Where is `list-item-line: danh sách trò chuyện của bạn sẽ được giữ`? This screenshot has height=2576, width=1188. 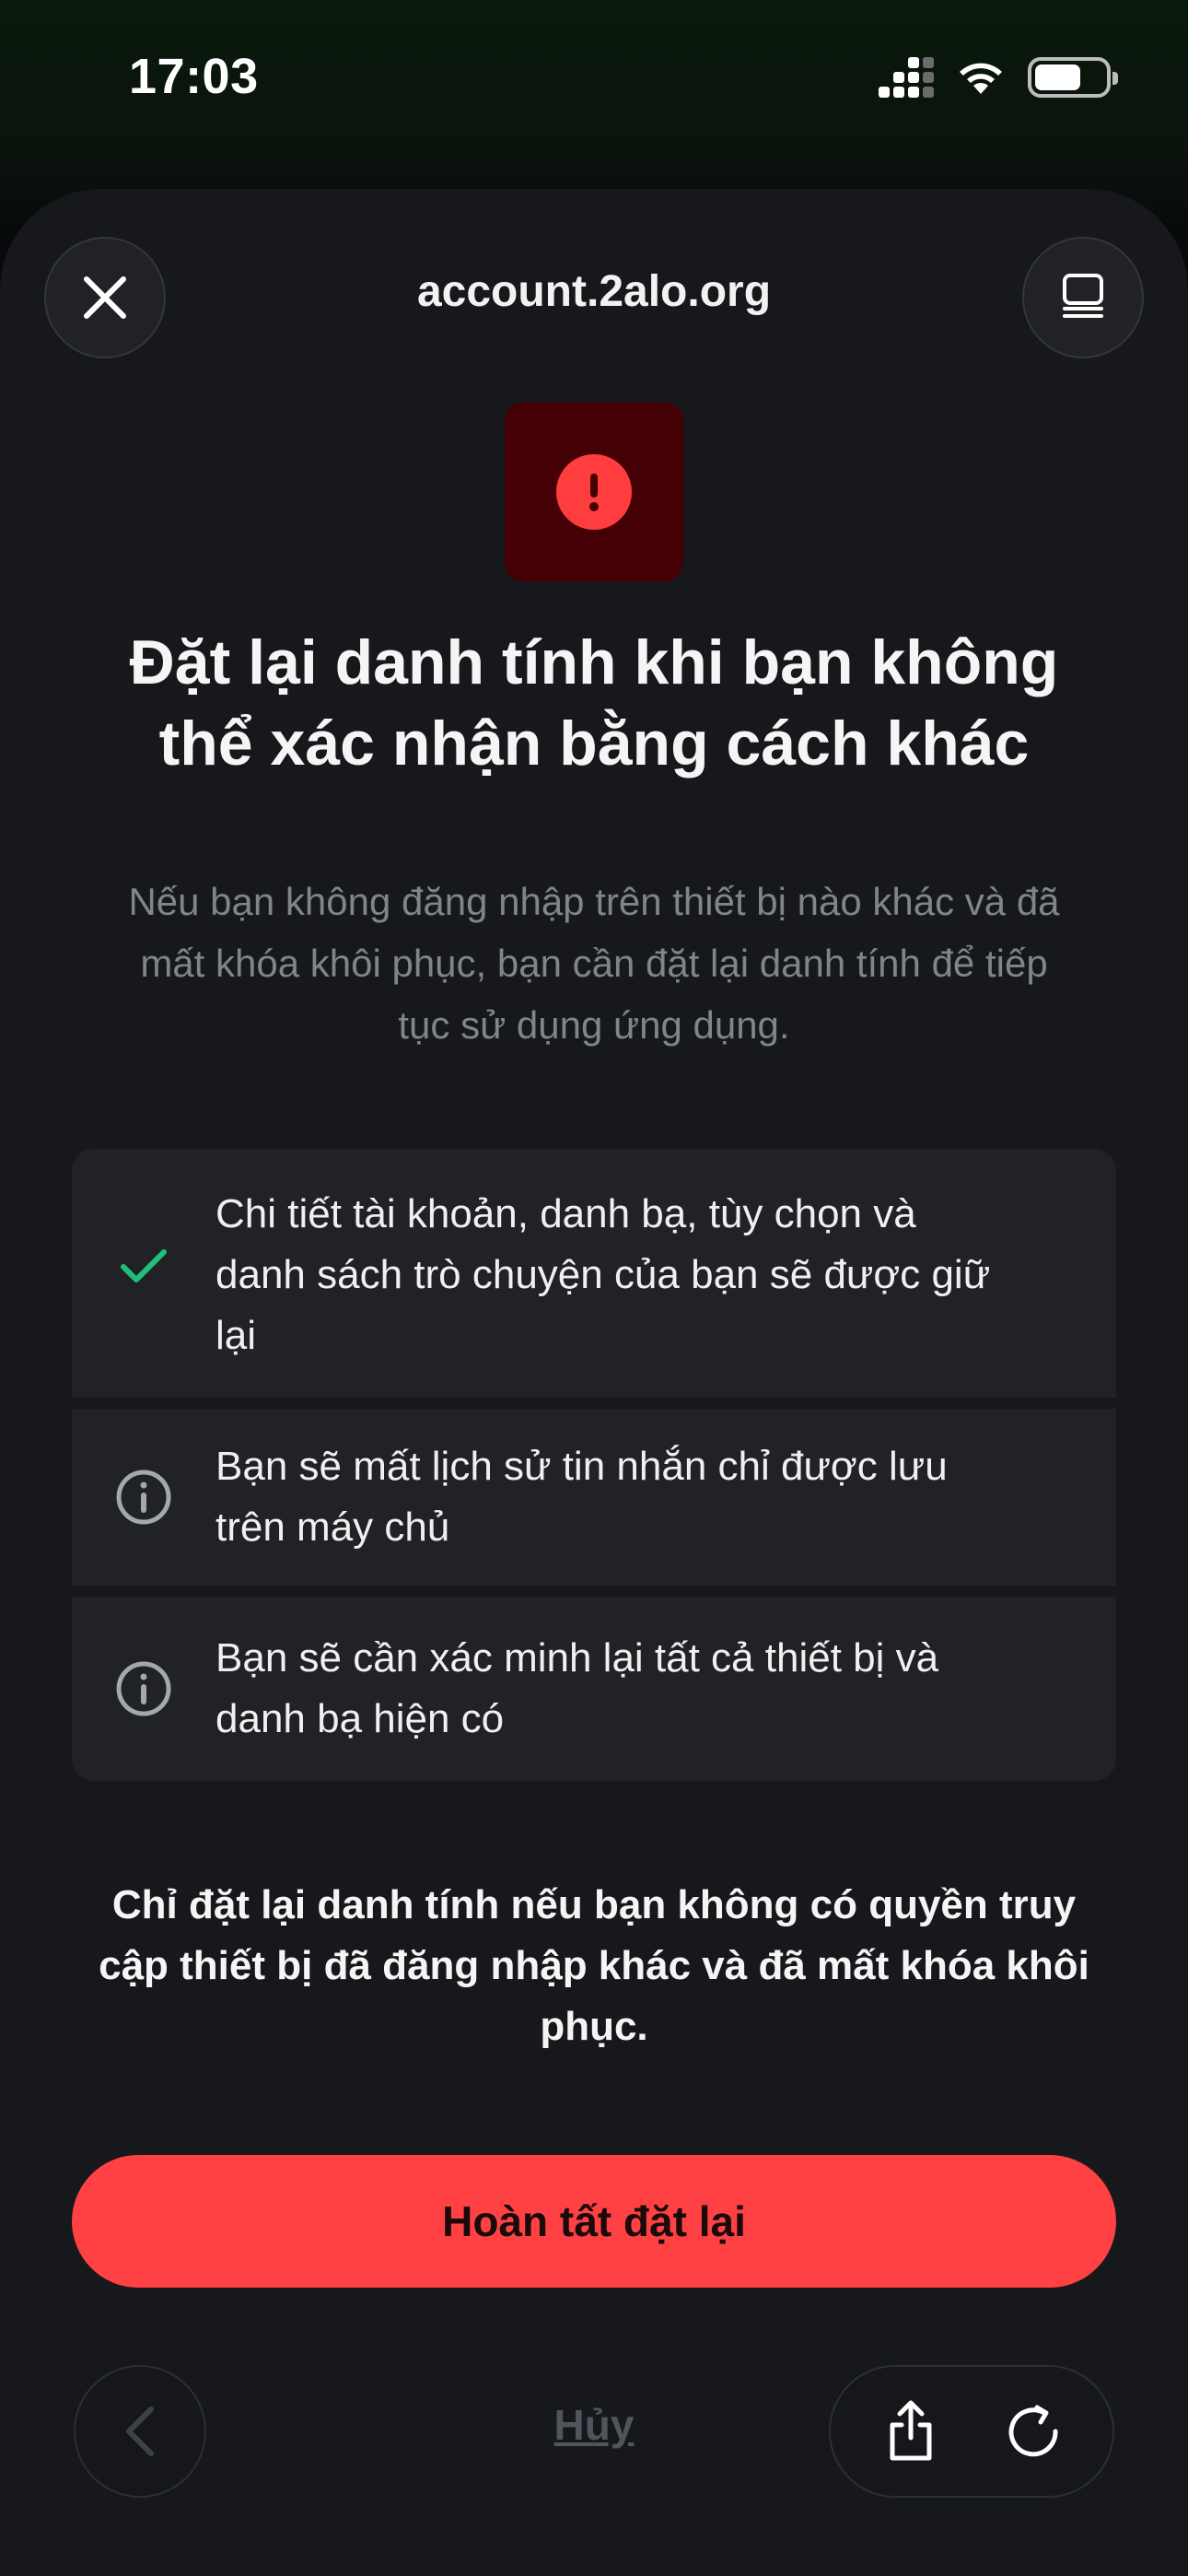 list-item-line: danh sách trò chuyện của bạn sẽ được giữ is located at coordinates (603, 1275).